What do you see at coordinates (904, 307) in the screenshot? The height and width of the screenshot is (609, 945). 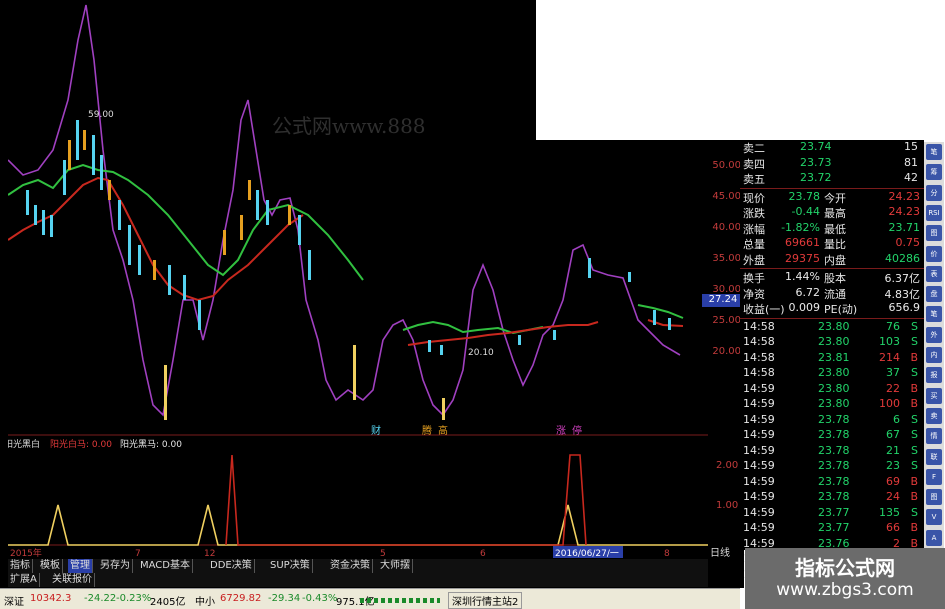 I see `stat-value: 656.9` at bounding box center [904, 307].